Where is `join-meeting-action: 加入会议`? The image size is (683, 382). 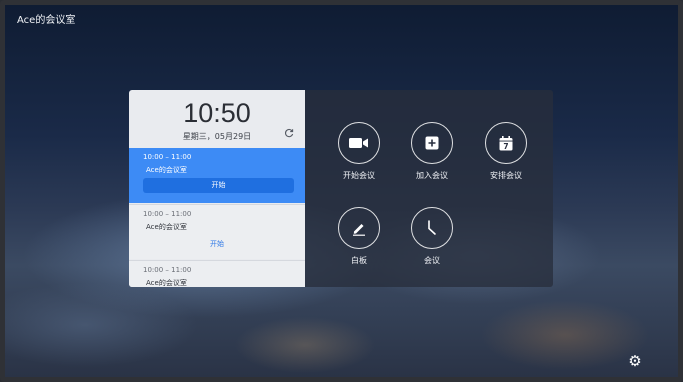 join-meeting-action: 加入会议 is located at coordinates (432, 151).